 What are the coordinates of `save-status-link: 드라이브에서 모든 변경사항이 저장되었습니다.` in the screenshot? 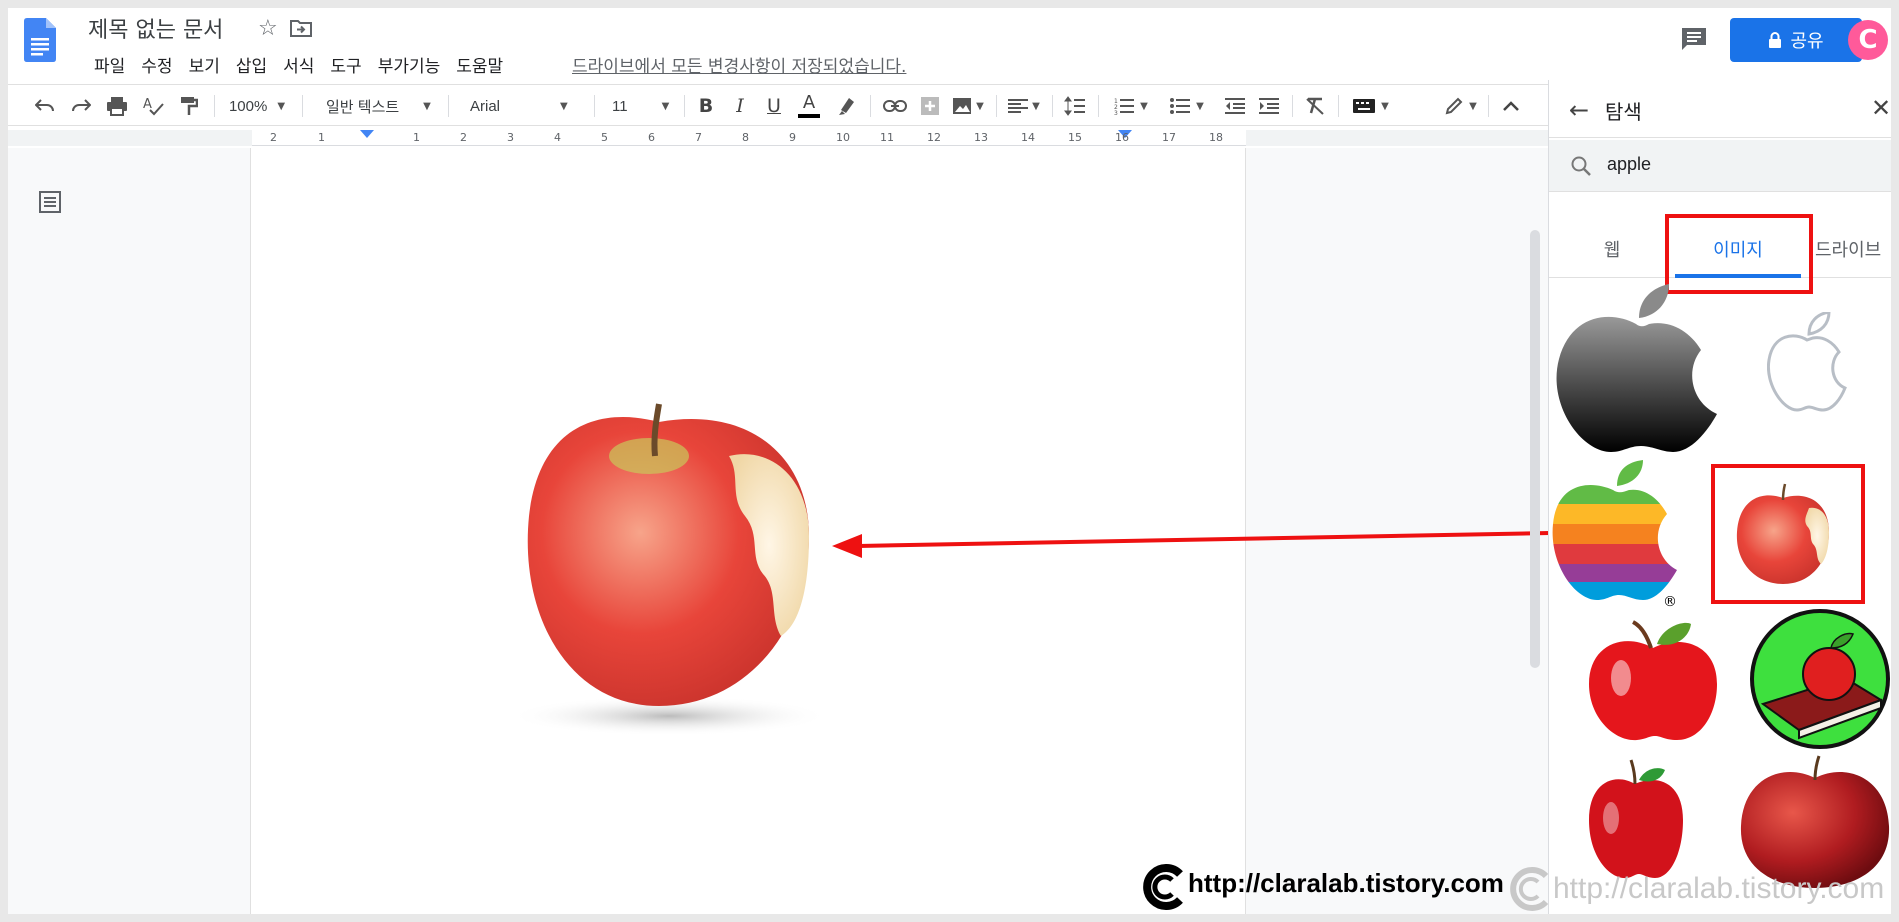 It's located at (739, 64).